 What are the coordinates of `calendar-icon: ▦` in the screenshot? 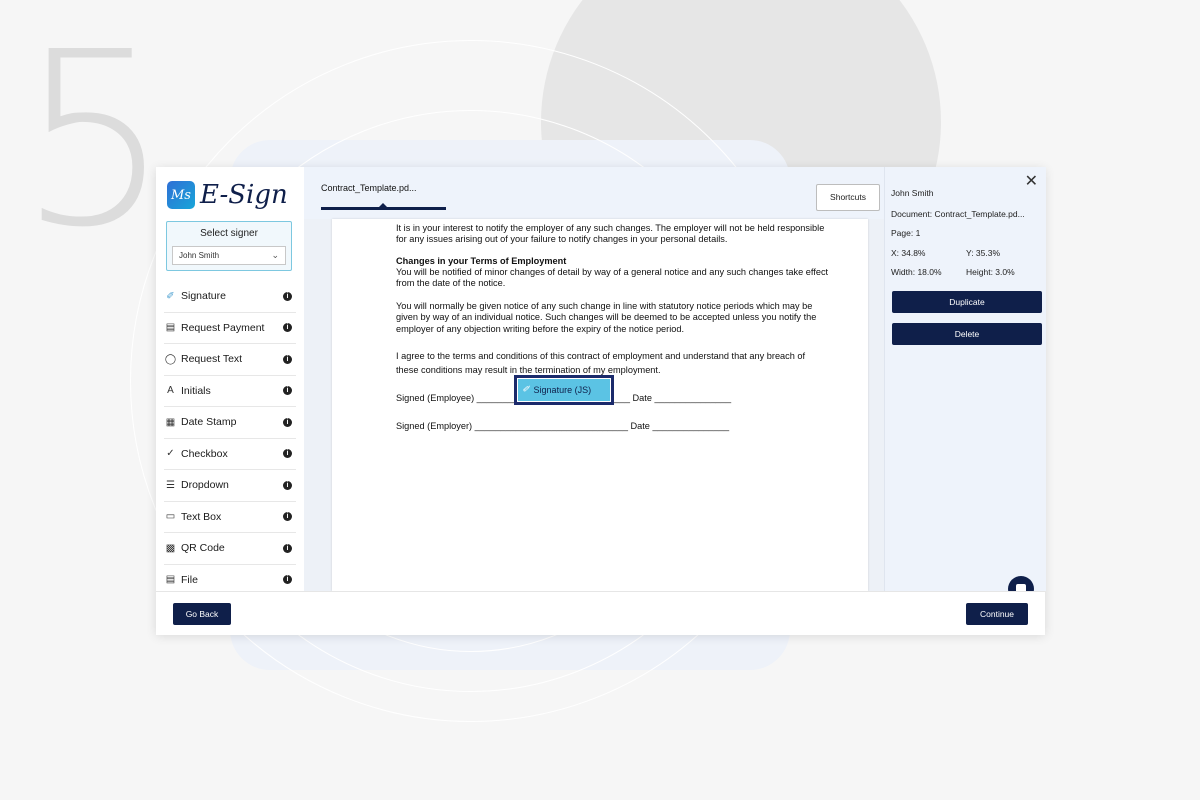 It's located at (170, 422).